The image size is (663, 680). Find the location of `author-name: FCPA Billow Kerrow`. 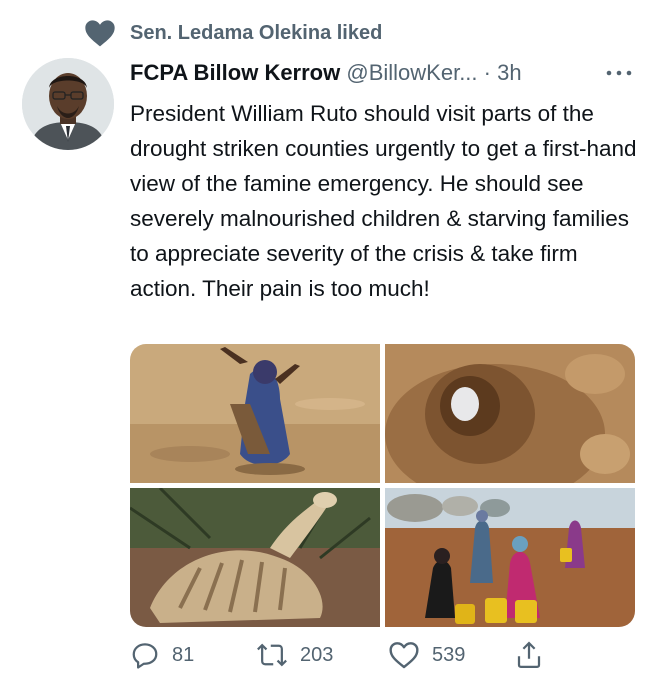

author-name: FCPA Billow Kerrow is located at coordinates (235, 72).